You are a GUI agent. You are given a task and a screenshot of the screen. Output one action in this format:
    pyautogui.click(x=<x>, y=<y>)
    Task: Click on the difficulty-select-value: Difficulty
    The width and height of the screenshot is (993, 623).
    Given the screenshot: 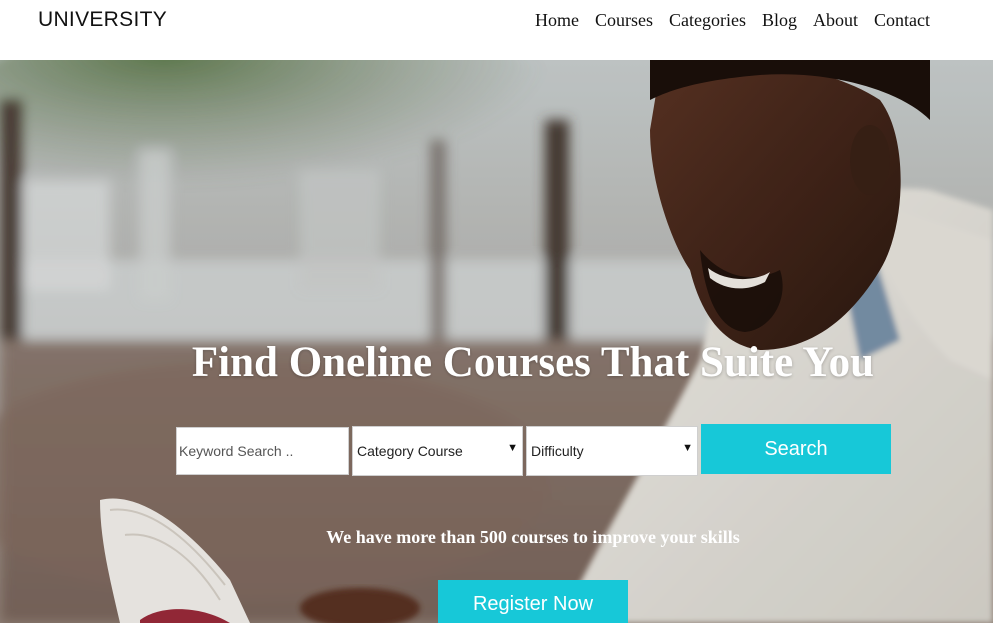 What is the action you would take?
    pyautogui.click(x=557, y=451)
    